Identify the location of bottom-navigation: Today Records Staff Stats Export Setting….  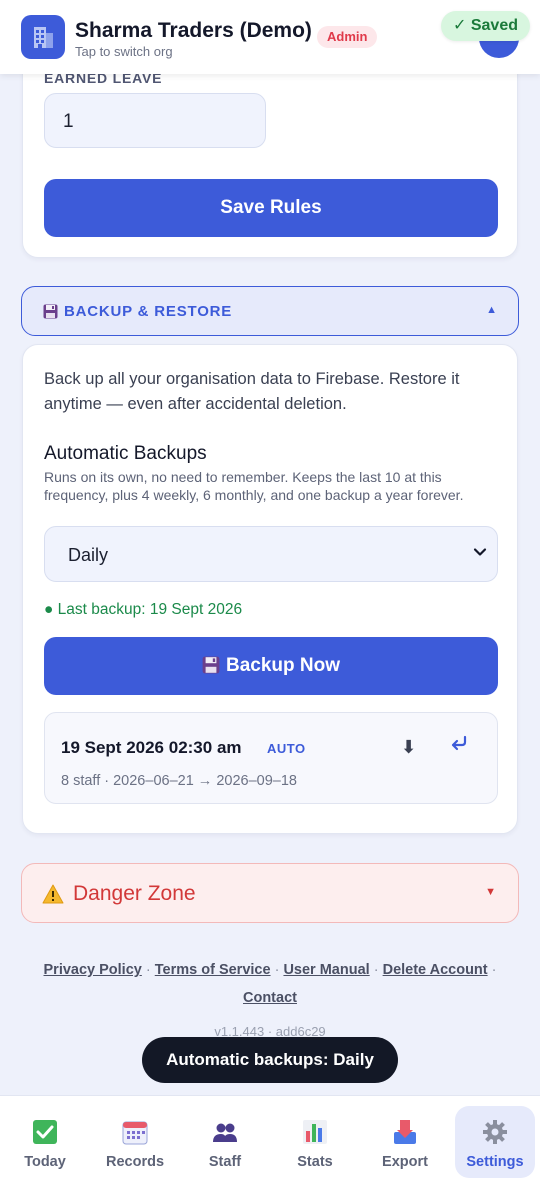
(270, 1147).